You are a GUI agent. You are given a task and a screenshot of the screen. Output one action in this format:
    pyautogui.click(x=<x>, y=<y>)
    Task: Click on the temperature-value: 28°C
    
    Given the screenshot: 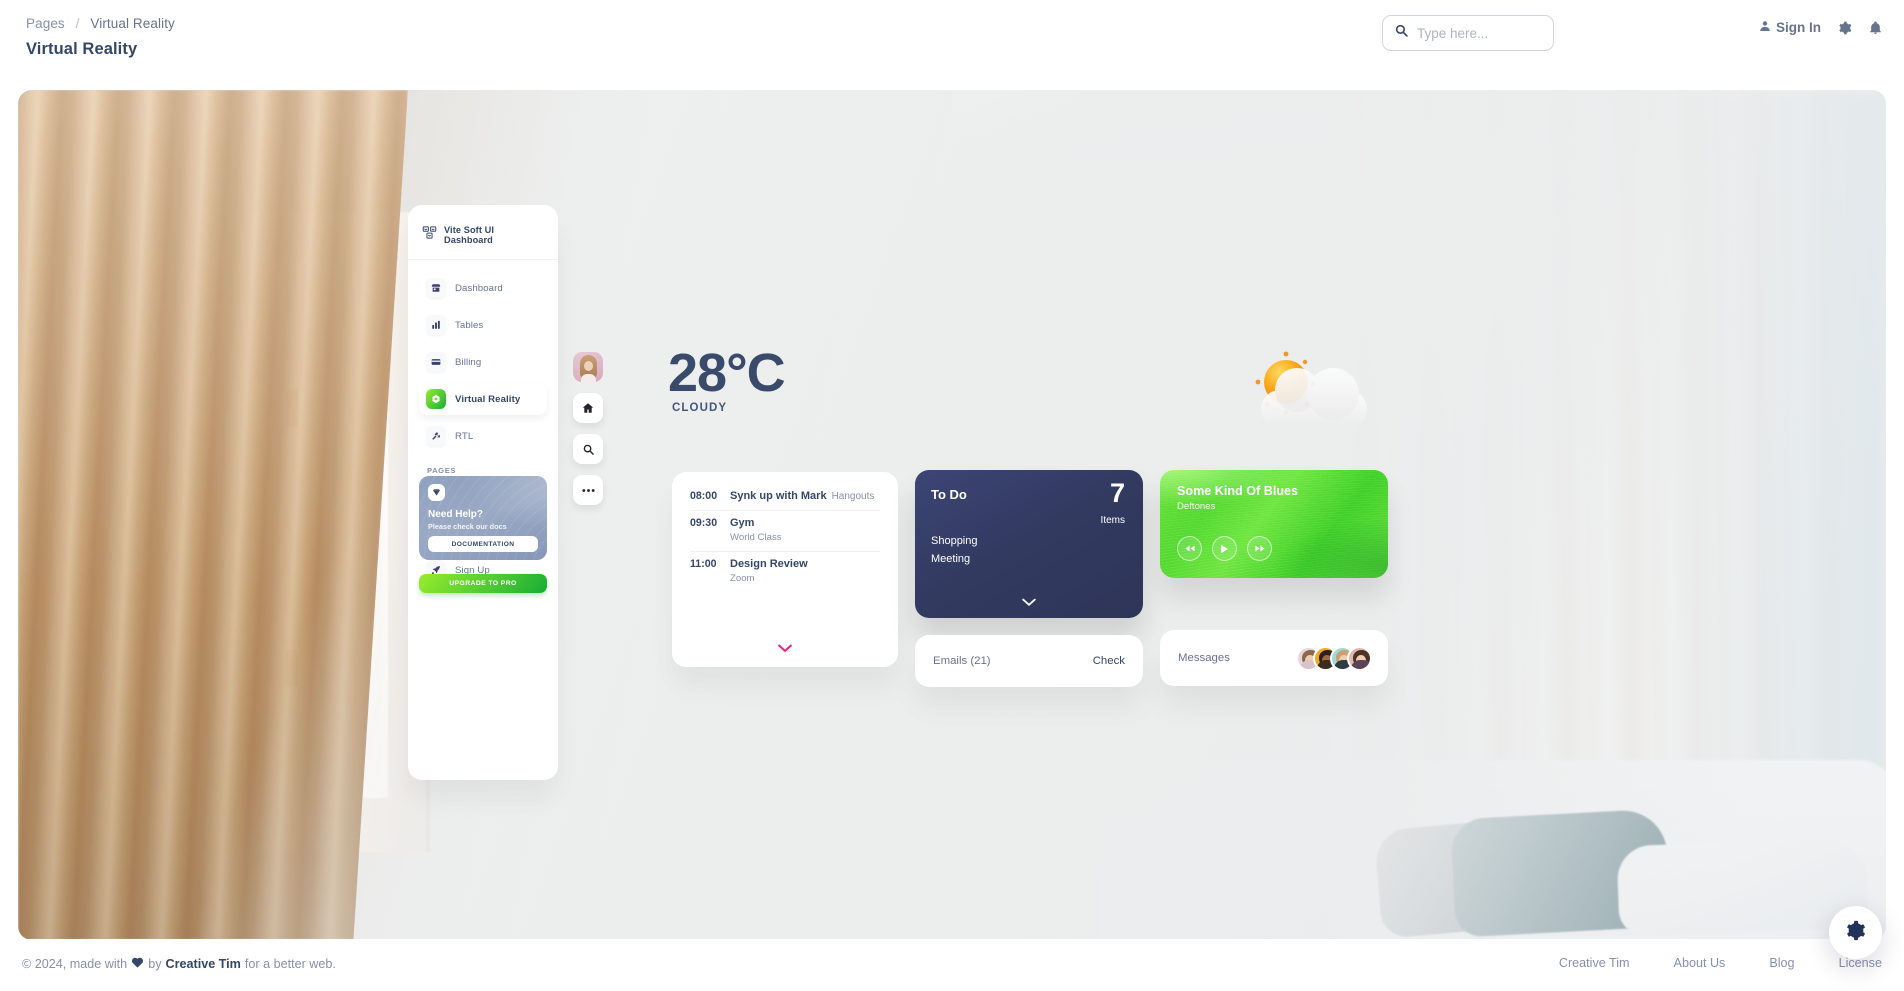 What is the action you would take?
    pyautogui.click(x=727, y=373)
    